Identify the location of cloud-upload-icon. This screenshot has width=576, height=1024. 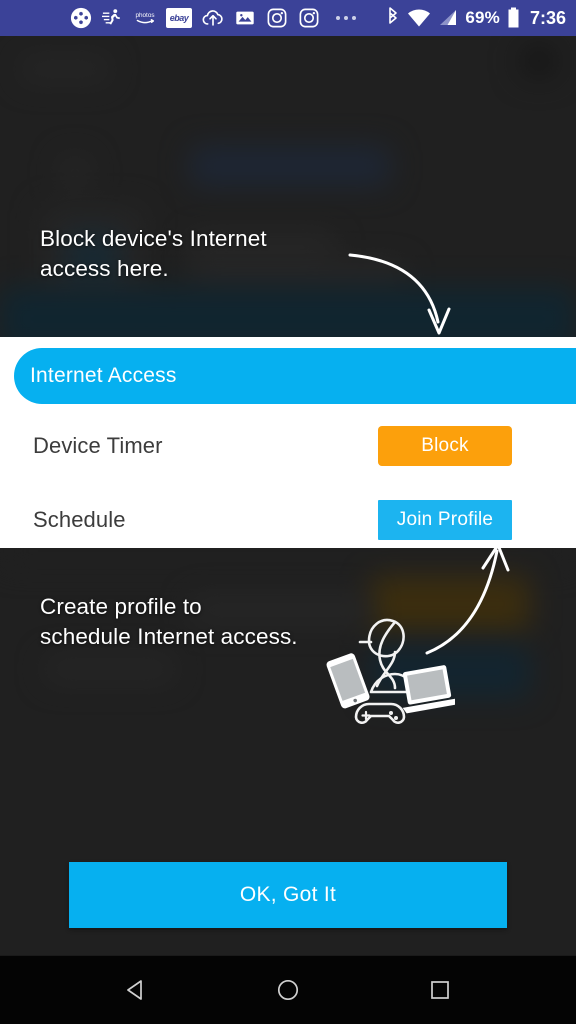
(212, 18).